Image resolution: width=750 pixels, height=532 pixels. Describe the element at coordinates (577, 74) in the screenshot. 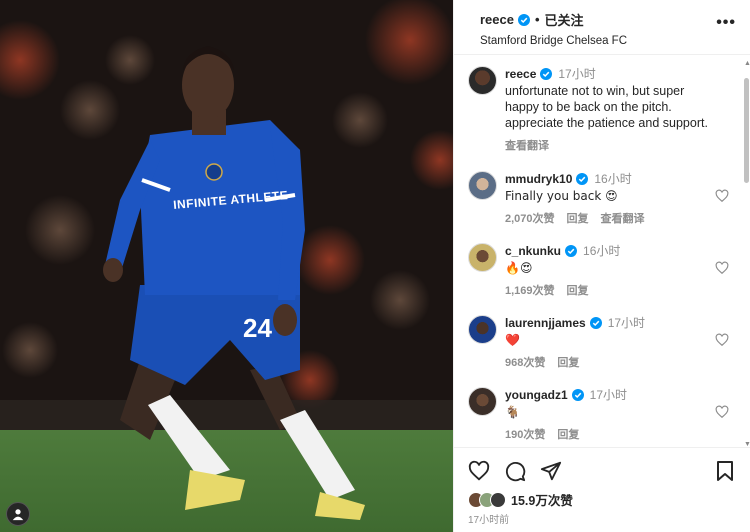

I see `caption-time: 17小时` at that location.